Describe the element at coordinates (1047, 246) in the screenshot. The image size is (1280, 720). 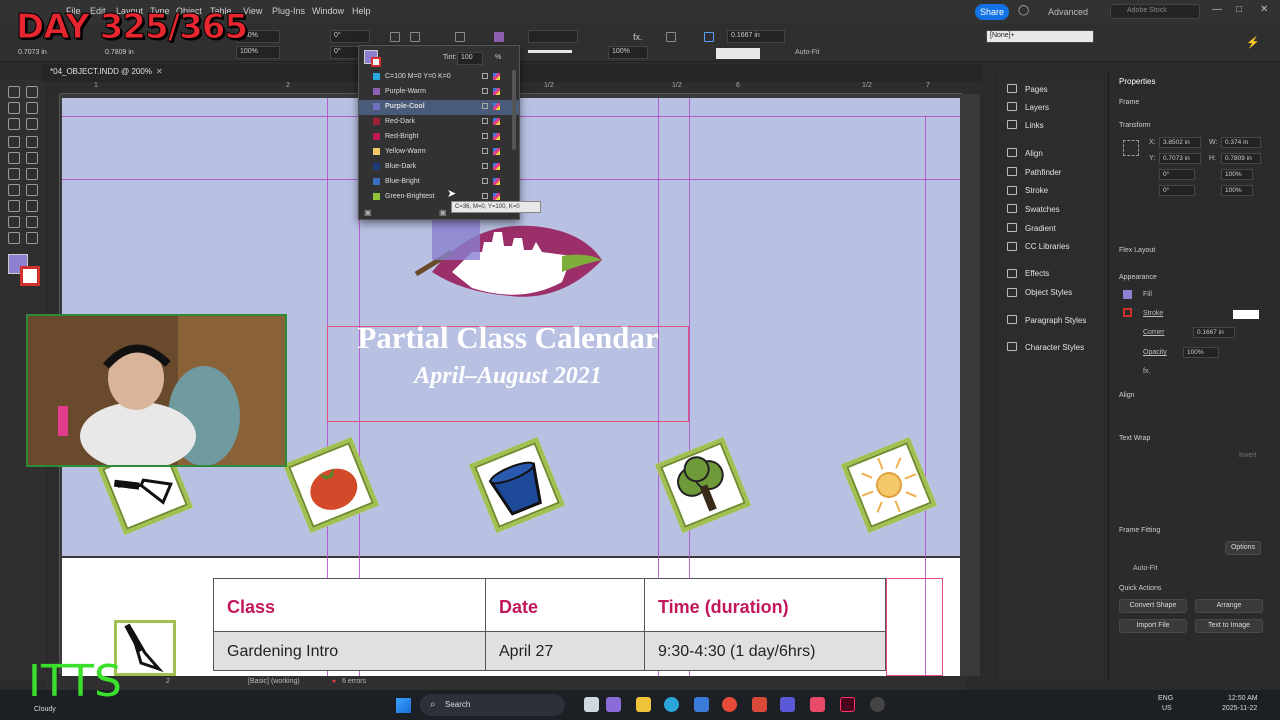
I see `panel-cc-libraries: CC Libraries` at that location.